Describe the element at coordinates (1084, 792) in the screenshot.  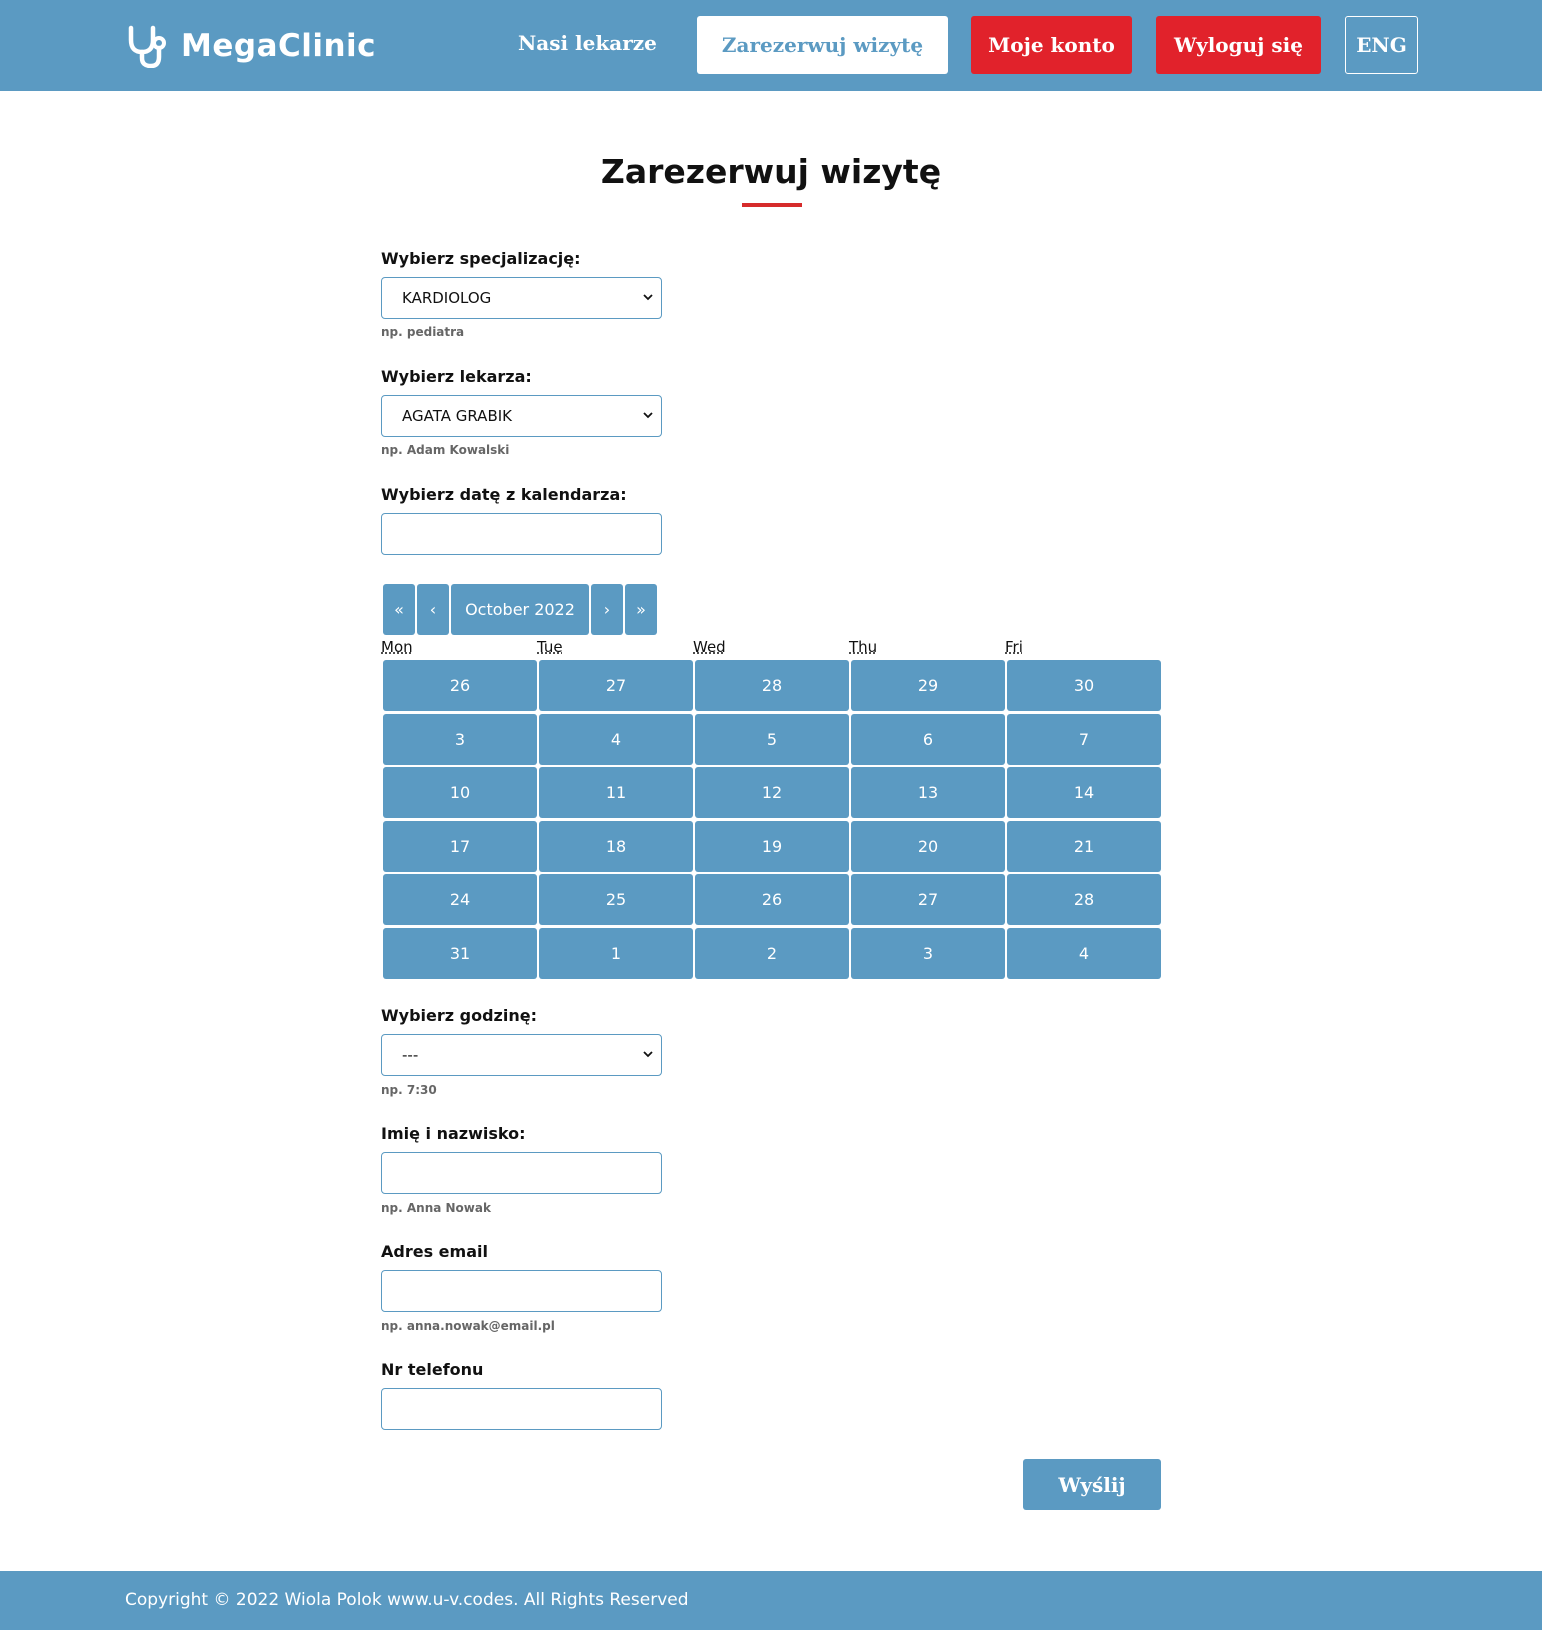
I see `calendar-day: 14` at that location.